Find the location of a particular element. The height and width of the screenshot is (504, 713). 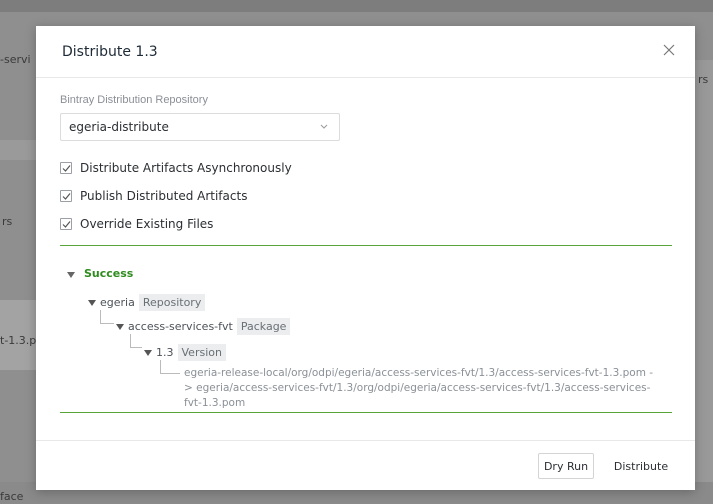

tree-node-package: access-services-fvt Package is located at coordinates (203, 326).